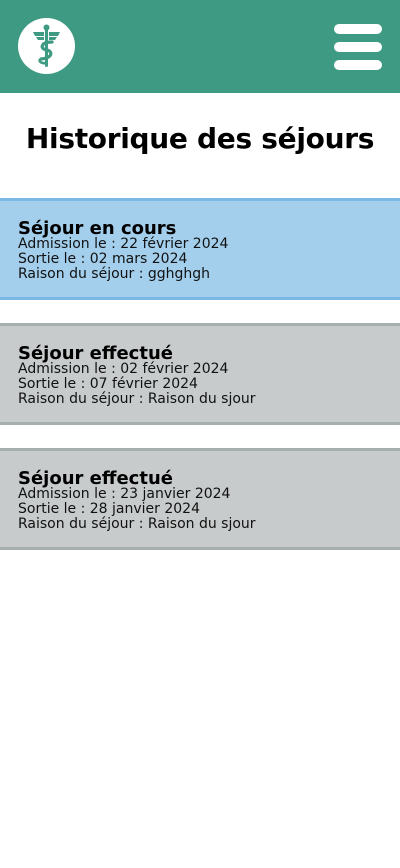  I want to click on stay-raison: Raison du séjour : gghghgh, so click(114, 274).